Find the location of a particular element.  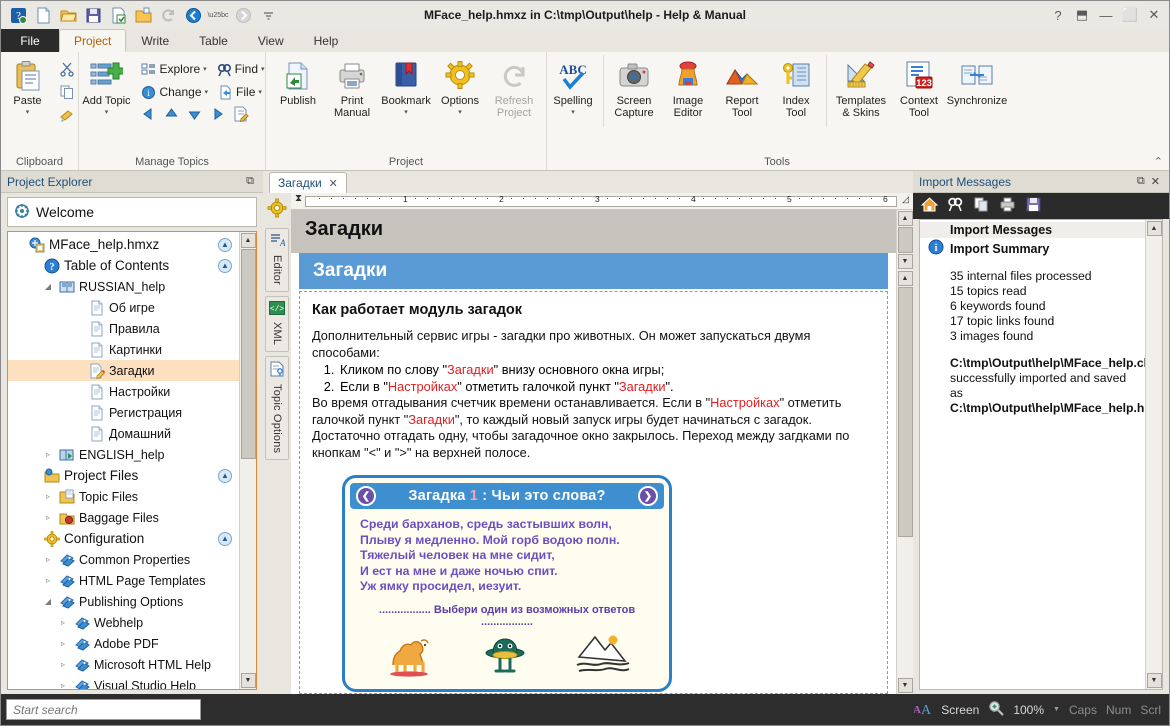

change-dropdown-icon: ▾ is located at coordinates (207, 92).